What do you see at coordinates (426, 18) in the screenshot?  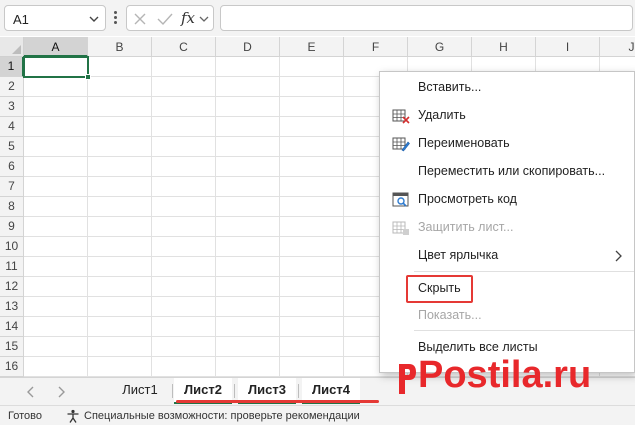 I see `formula-input` at bounding box center [426, 18].